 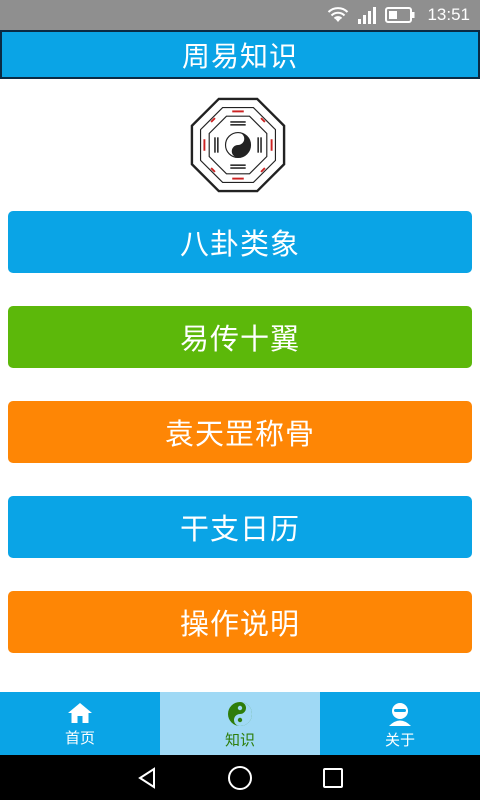 I want to click on tab-label: 关于, so click(x=399, y=740).